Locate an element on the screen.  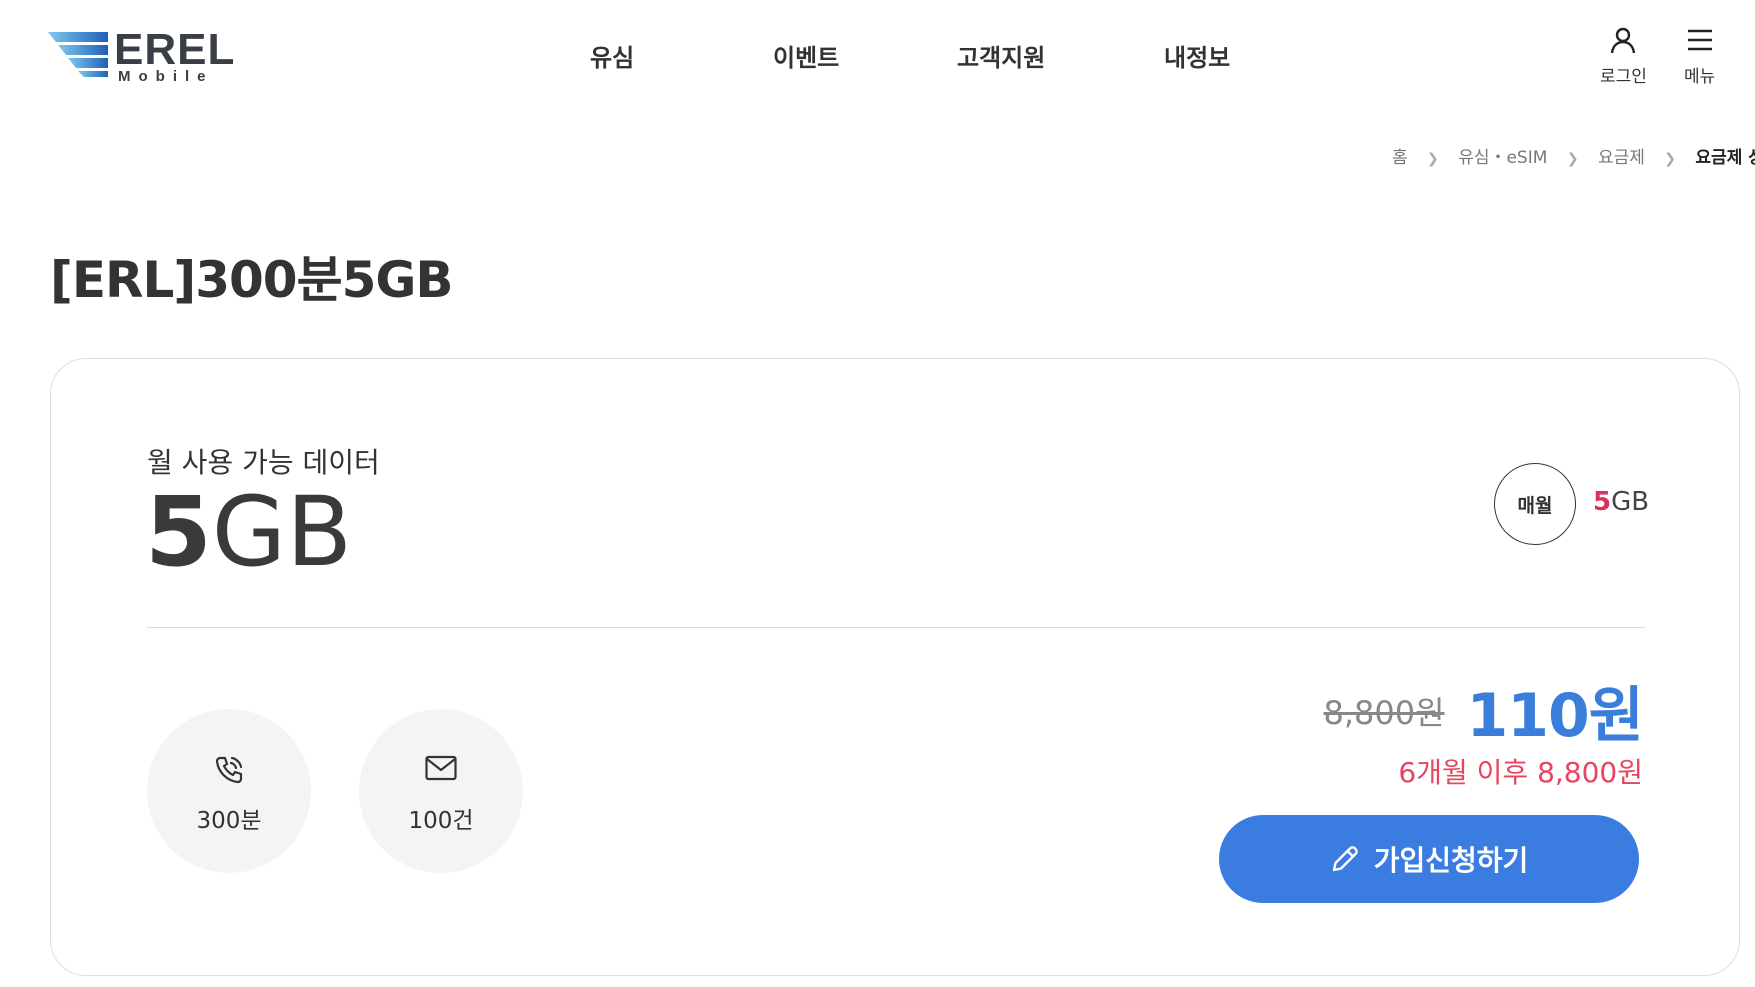
nav-item-event: 이벤트 is located at coordinates (806, 55).